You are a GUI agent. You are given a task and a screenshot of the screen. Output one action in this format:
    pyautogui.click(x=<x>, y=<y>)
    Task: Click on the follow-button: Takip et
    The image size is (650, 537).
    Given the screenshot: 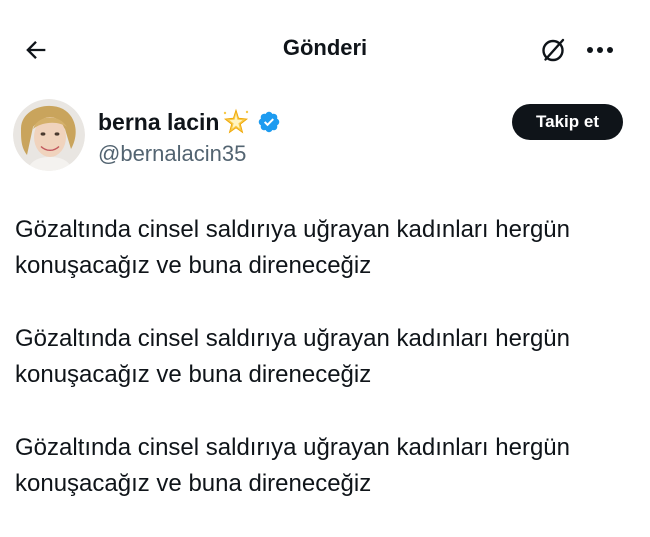 What is the action you would take?
    pyautogui.click(x=567, y=122)
    